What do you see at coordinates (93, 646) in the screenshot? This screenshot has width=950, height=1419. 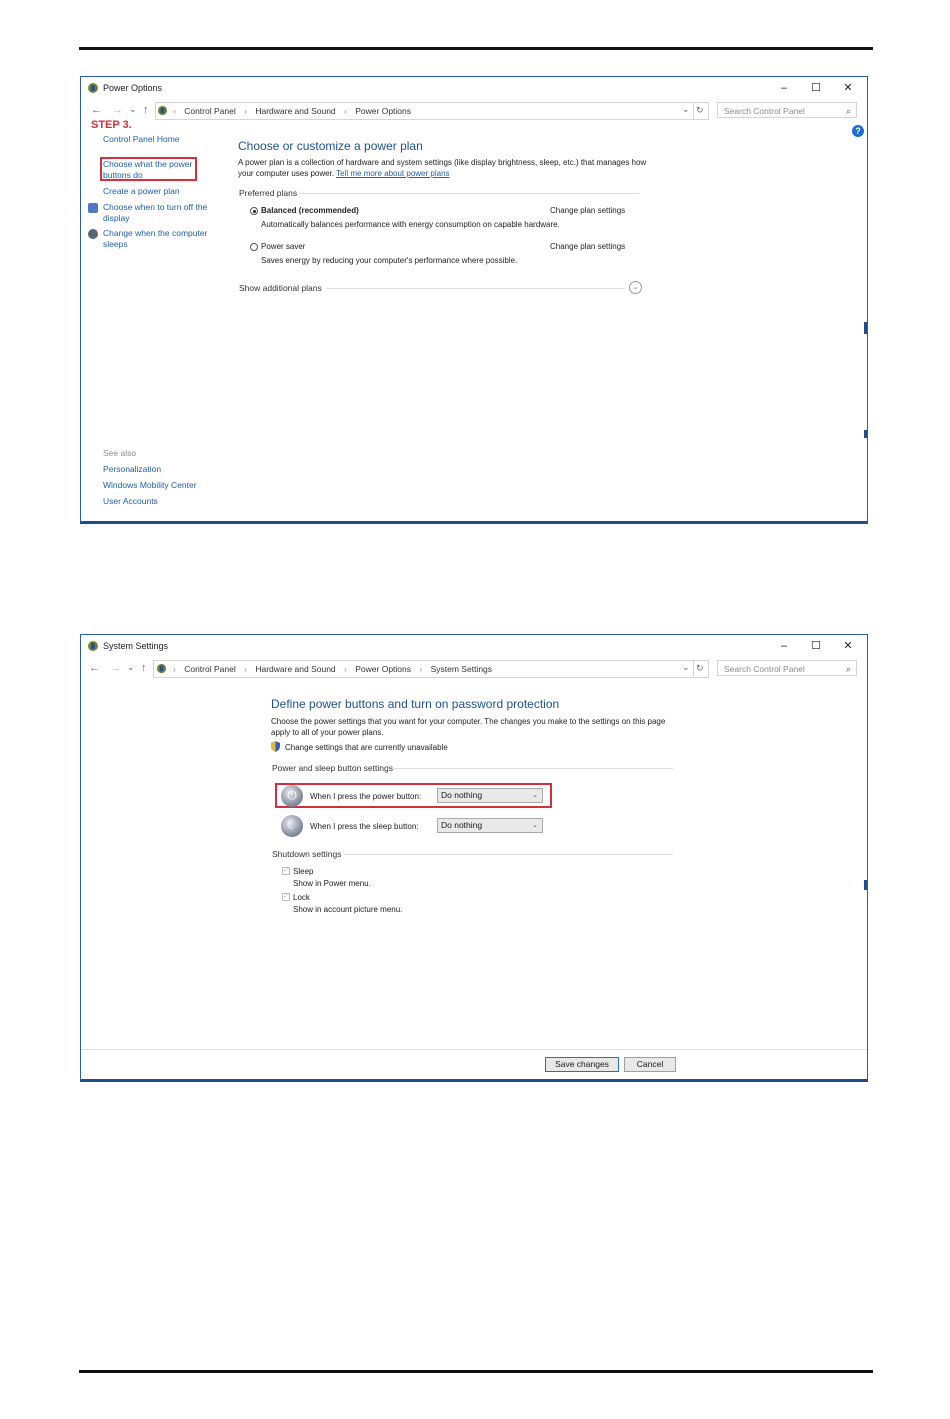 I see `system-settings-icon` at bounding box center [93, 646].